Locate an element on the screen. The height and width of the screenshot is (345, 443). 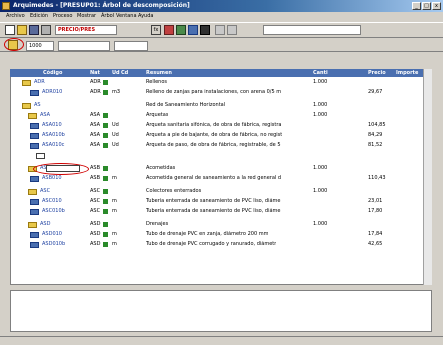
menu-arbol: Árbol is located at coordinates (107, 16).